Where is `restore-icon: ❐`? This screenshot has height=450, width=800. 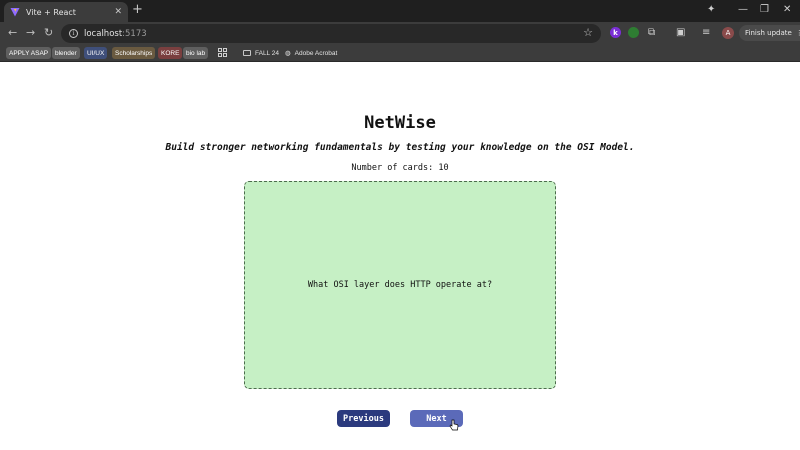 restore-icon: ❐ is located at coordinates (764, 10).